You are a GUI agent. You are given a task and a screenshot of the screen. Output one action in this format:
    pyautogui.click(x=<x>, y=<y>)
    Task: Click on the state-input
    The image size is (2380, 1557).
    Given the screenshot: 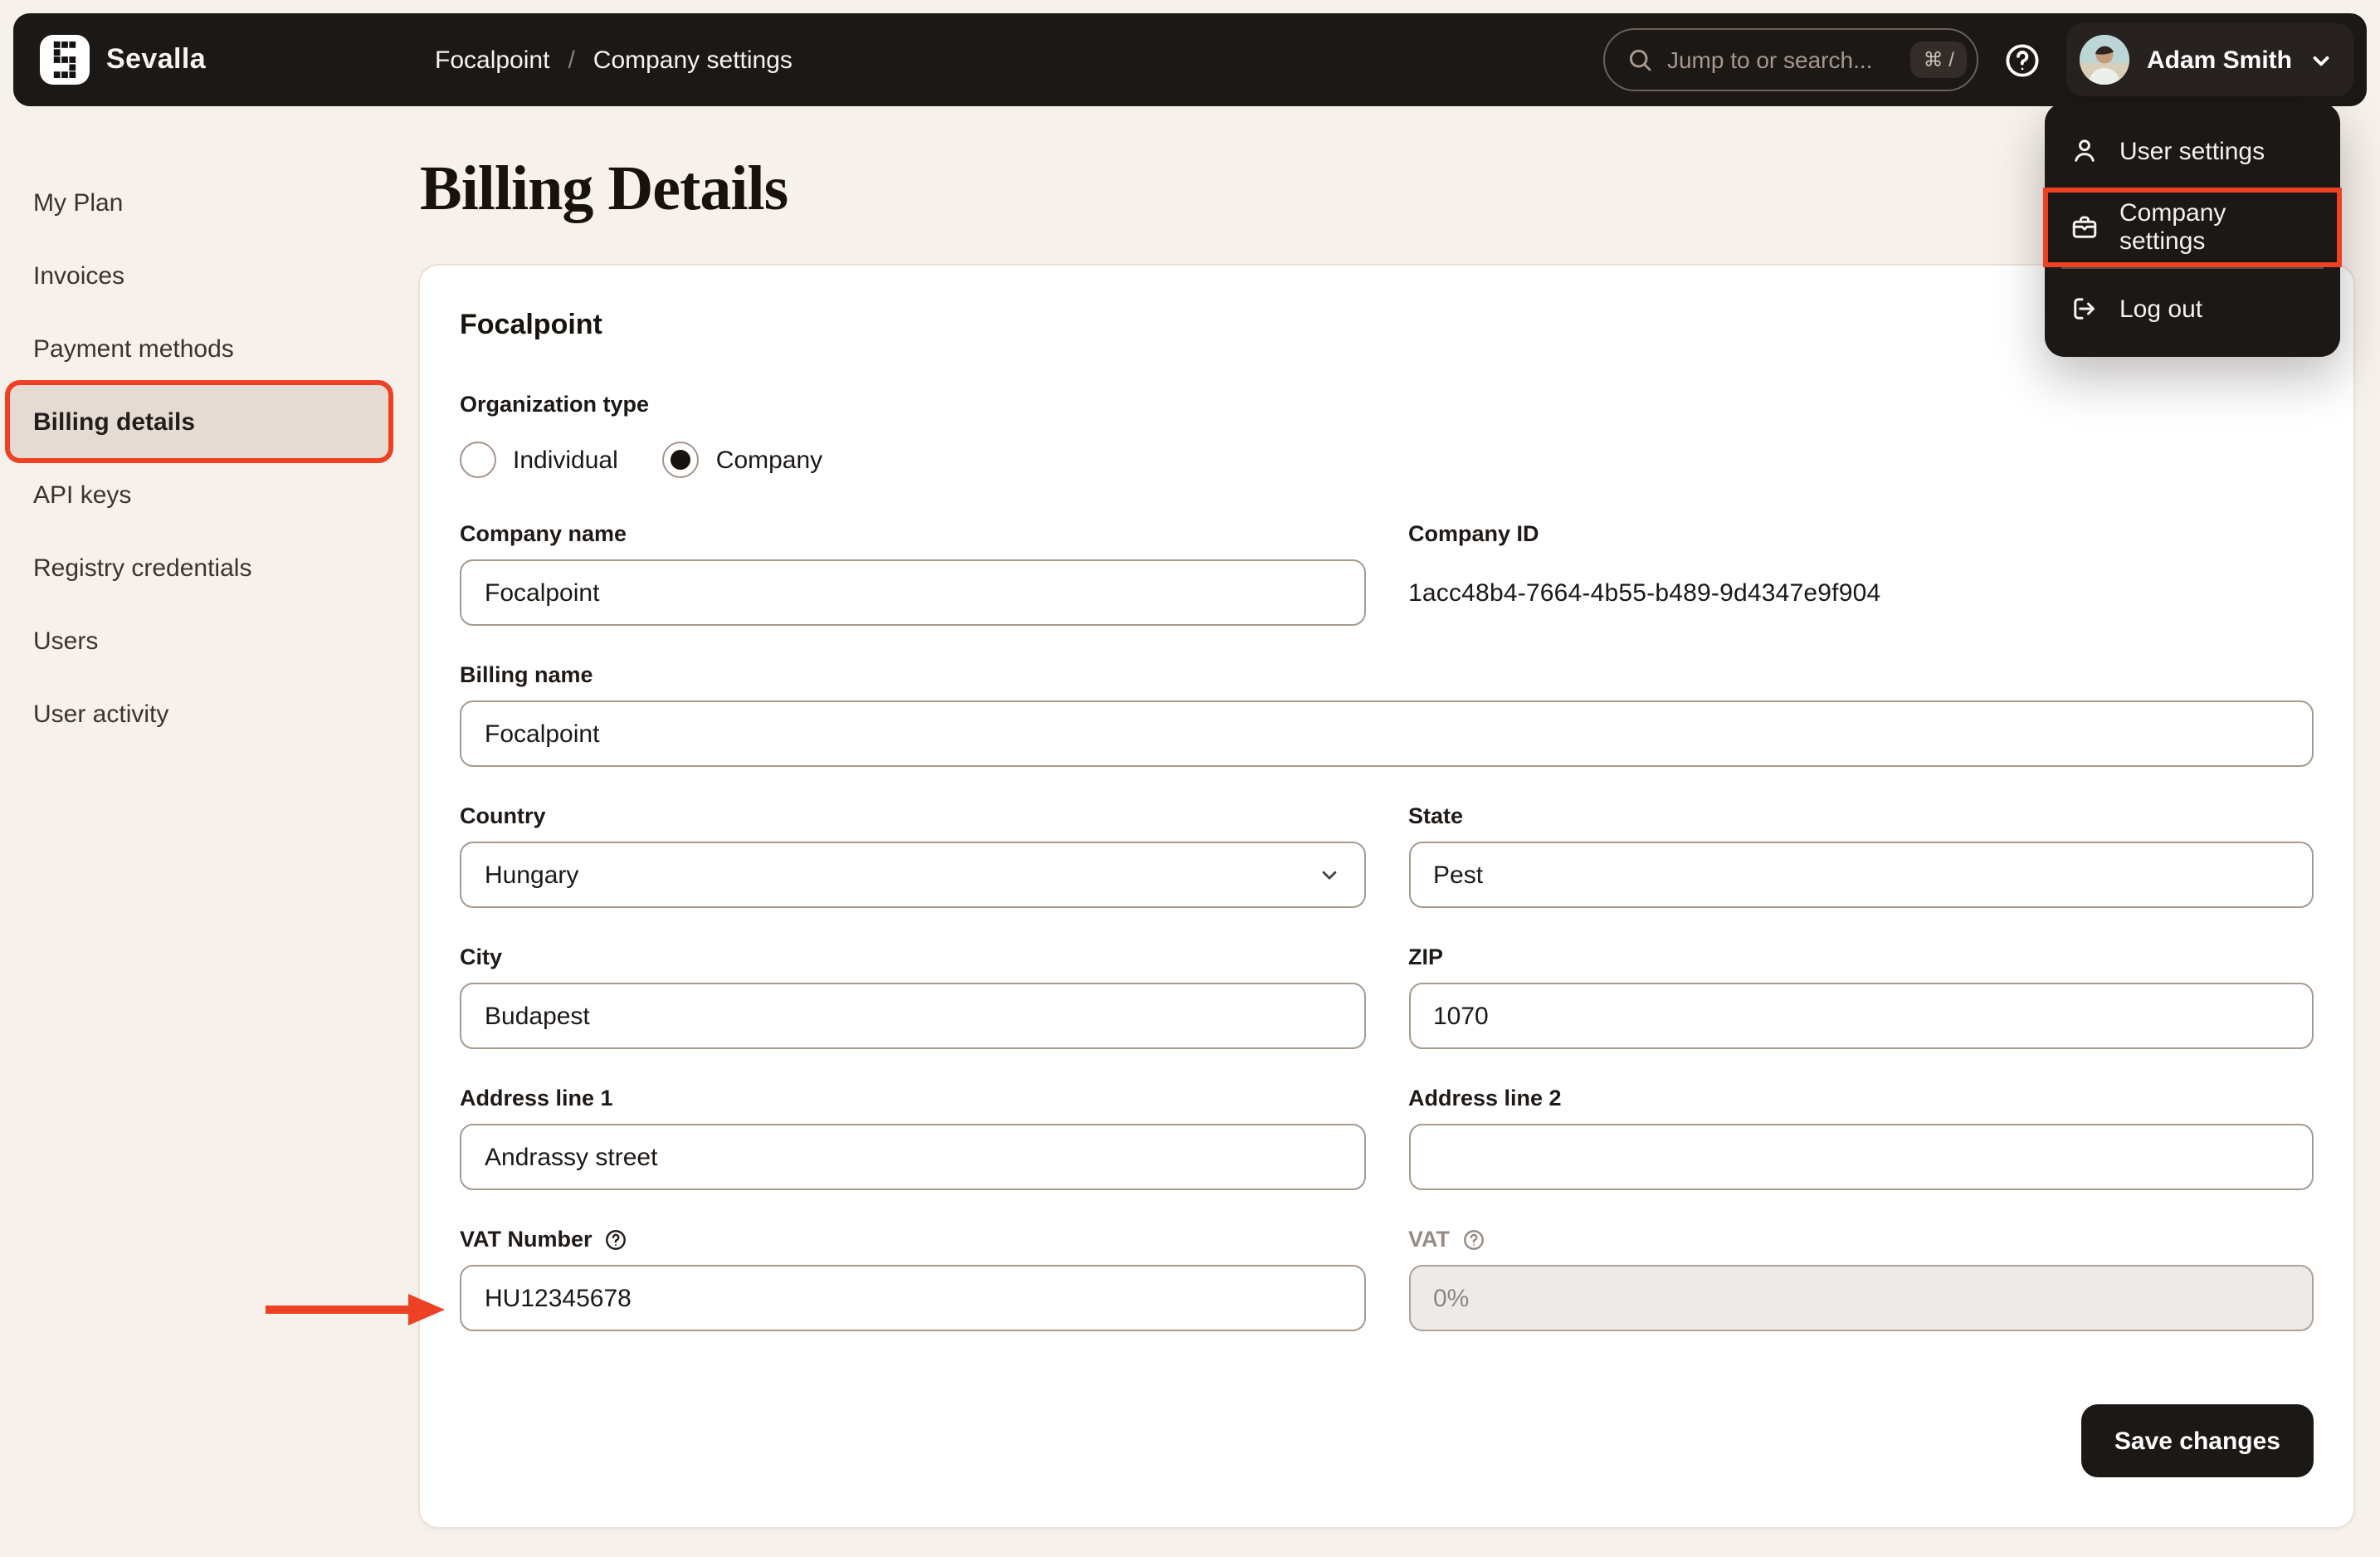 What is the action you would take?
    pyautogui.click(x=1861, y=875)
    